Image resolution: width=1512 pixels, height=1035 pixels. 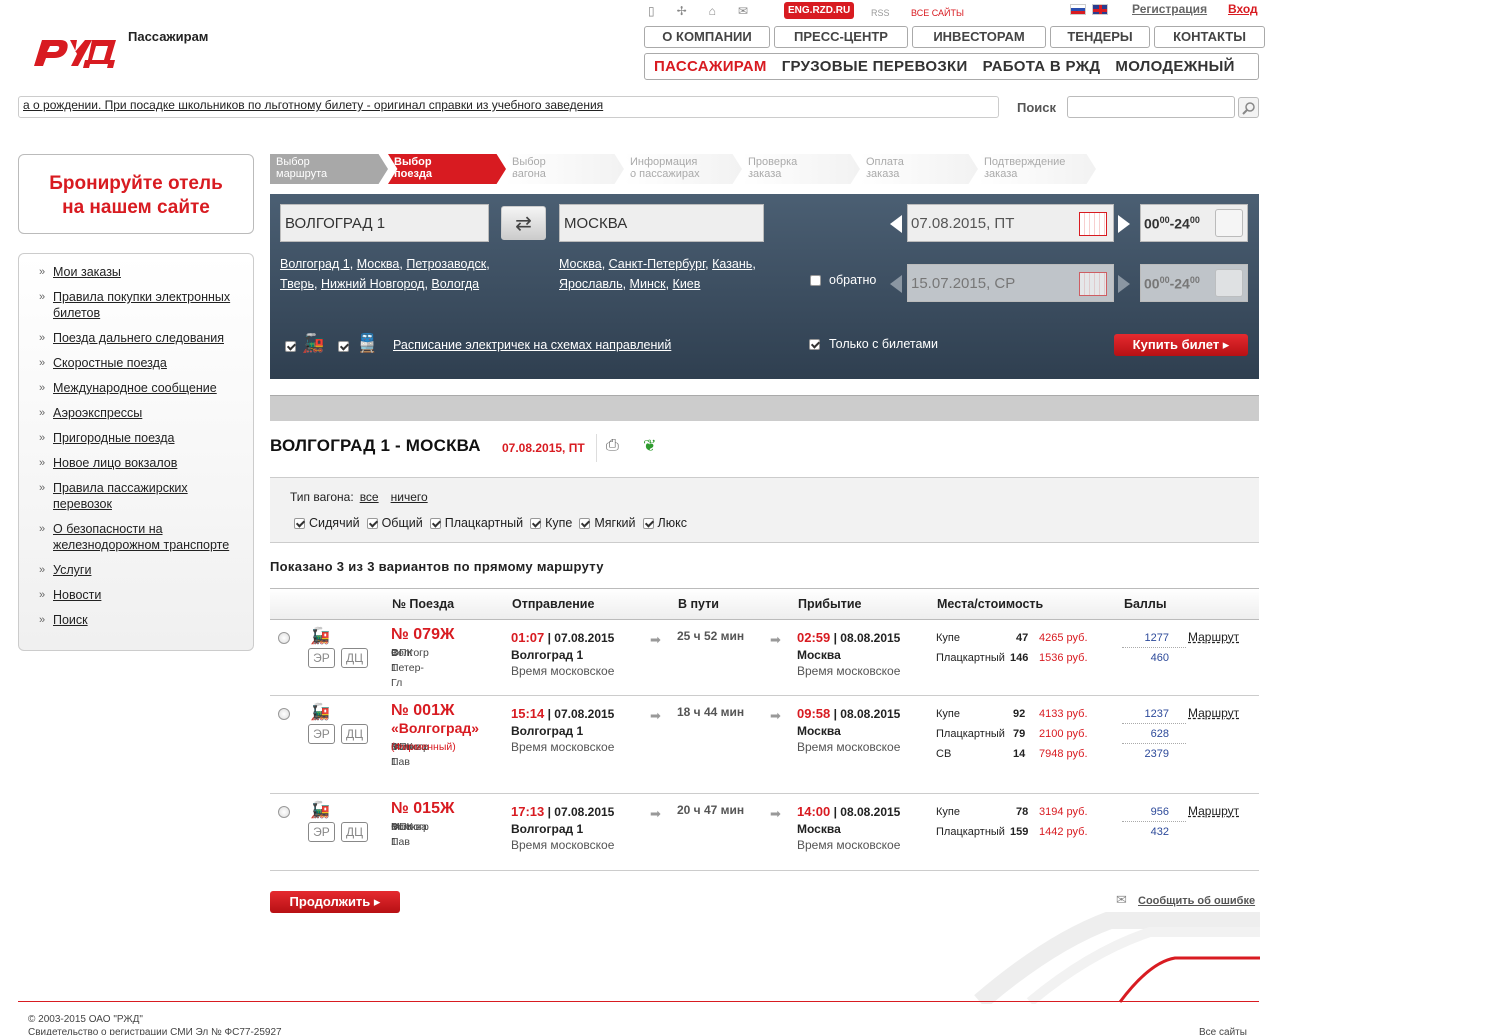 I want to click on nav-investors: ИНВЕСТОРАМ, so click(x=979, y=37).